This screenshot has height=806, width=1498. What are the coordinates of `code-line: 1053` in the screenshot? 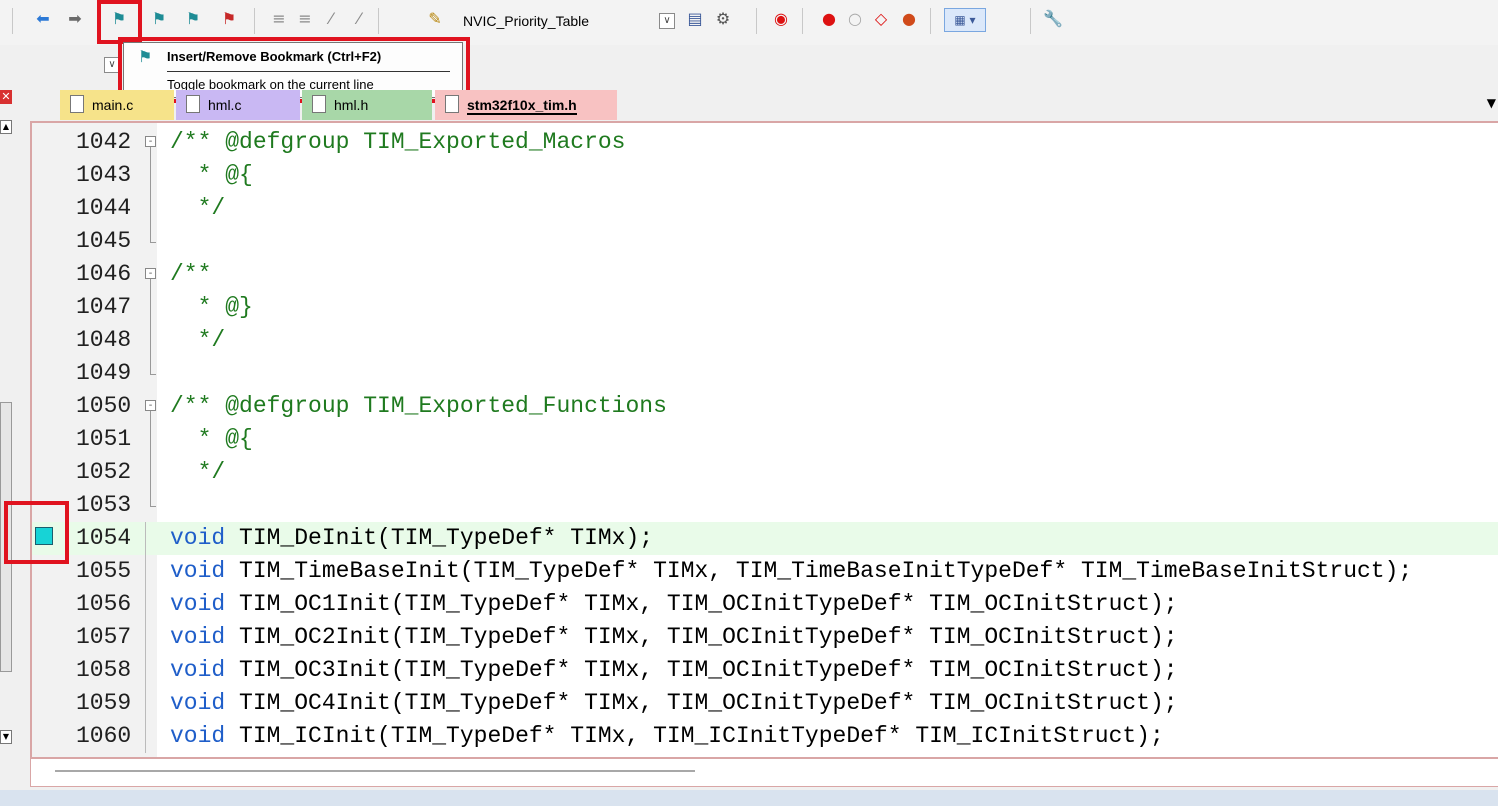 It's located at (765, 505).